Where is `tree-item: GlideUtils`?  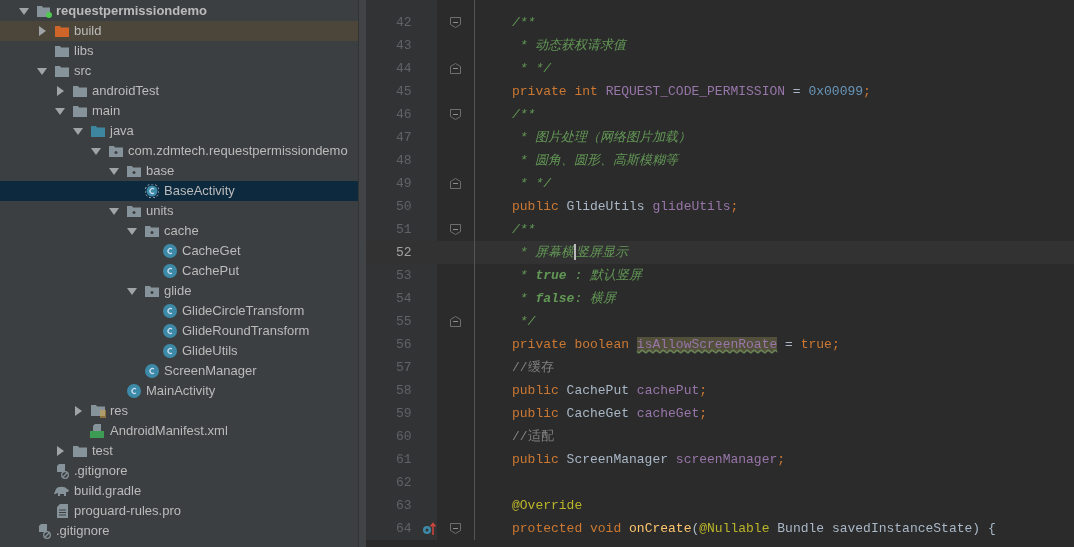
tree-item: GlideUtils is located at coordinates (179, 351).